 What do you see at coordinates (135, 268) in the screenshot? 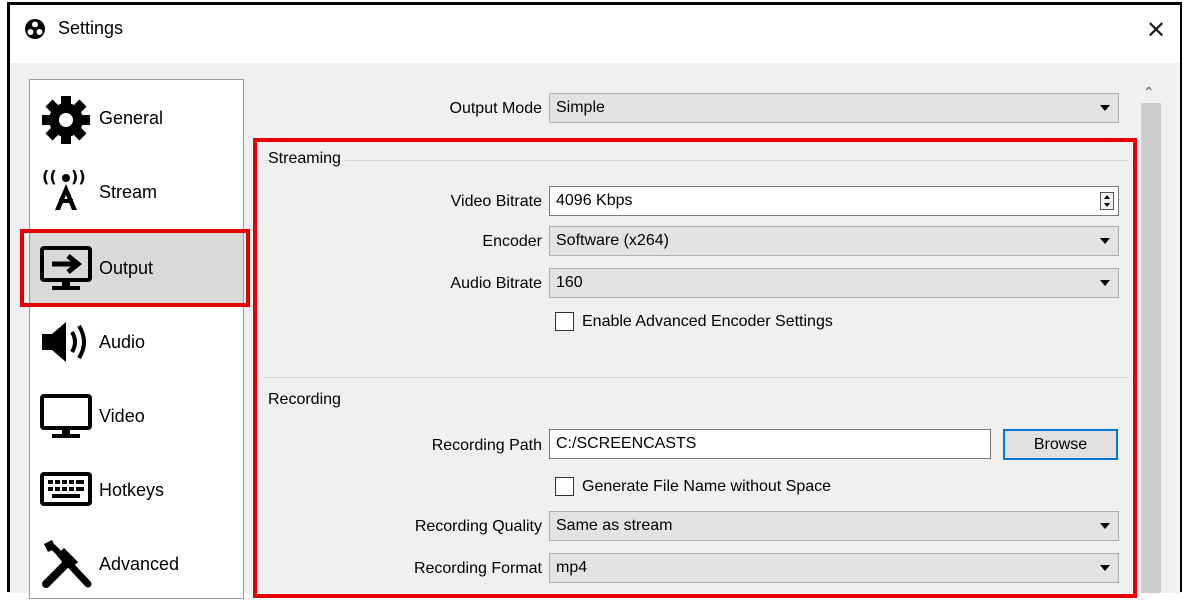
I see `output-highlight-box` at bounding box center [135, 268].